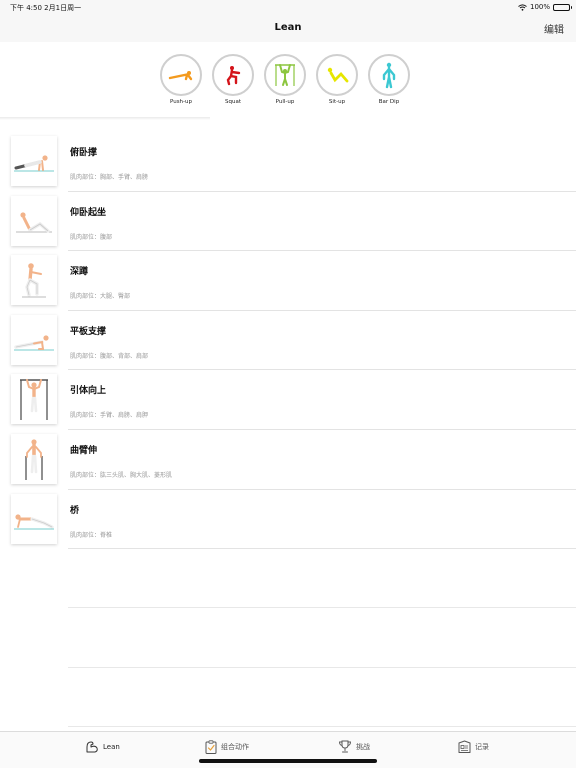  Describe the element at coordinates (46, 8) in the screenshot. I see `status-time: 下午 4:50 2月1日周一` at that location.